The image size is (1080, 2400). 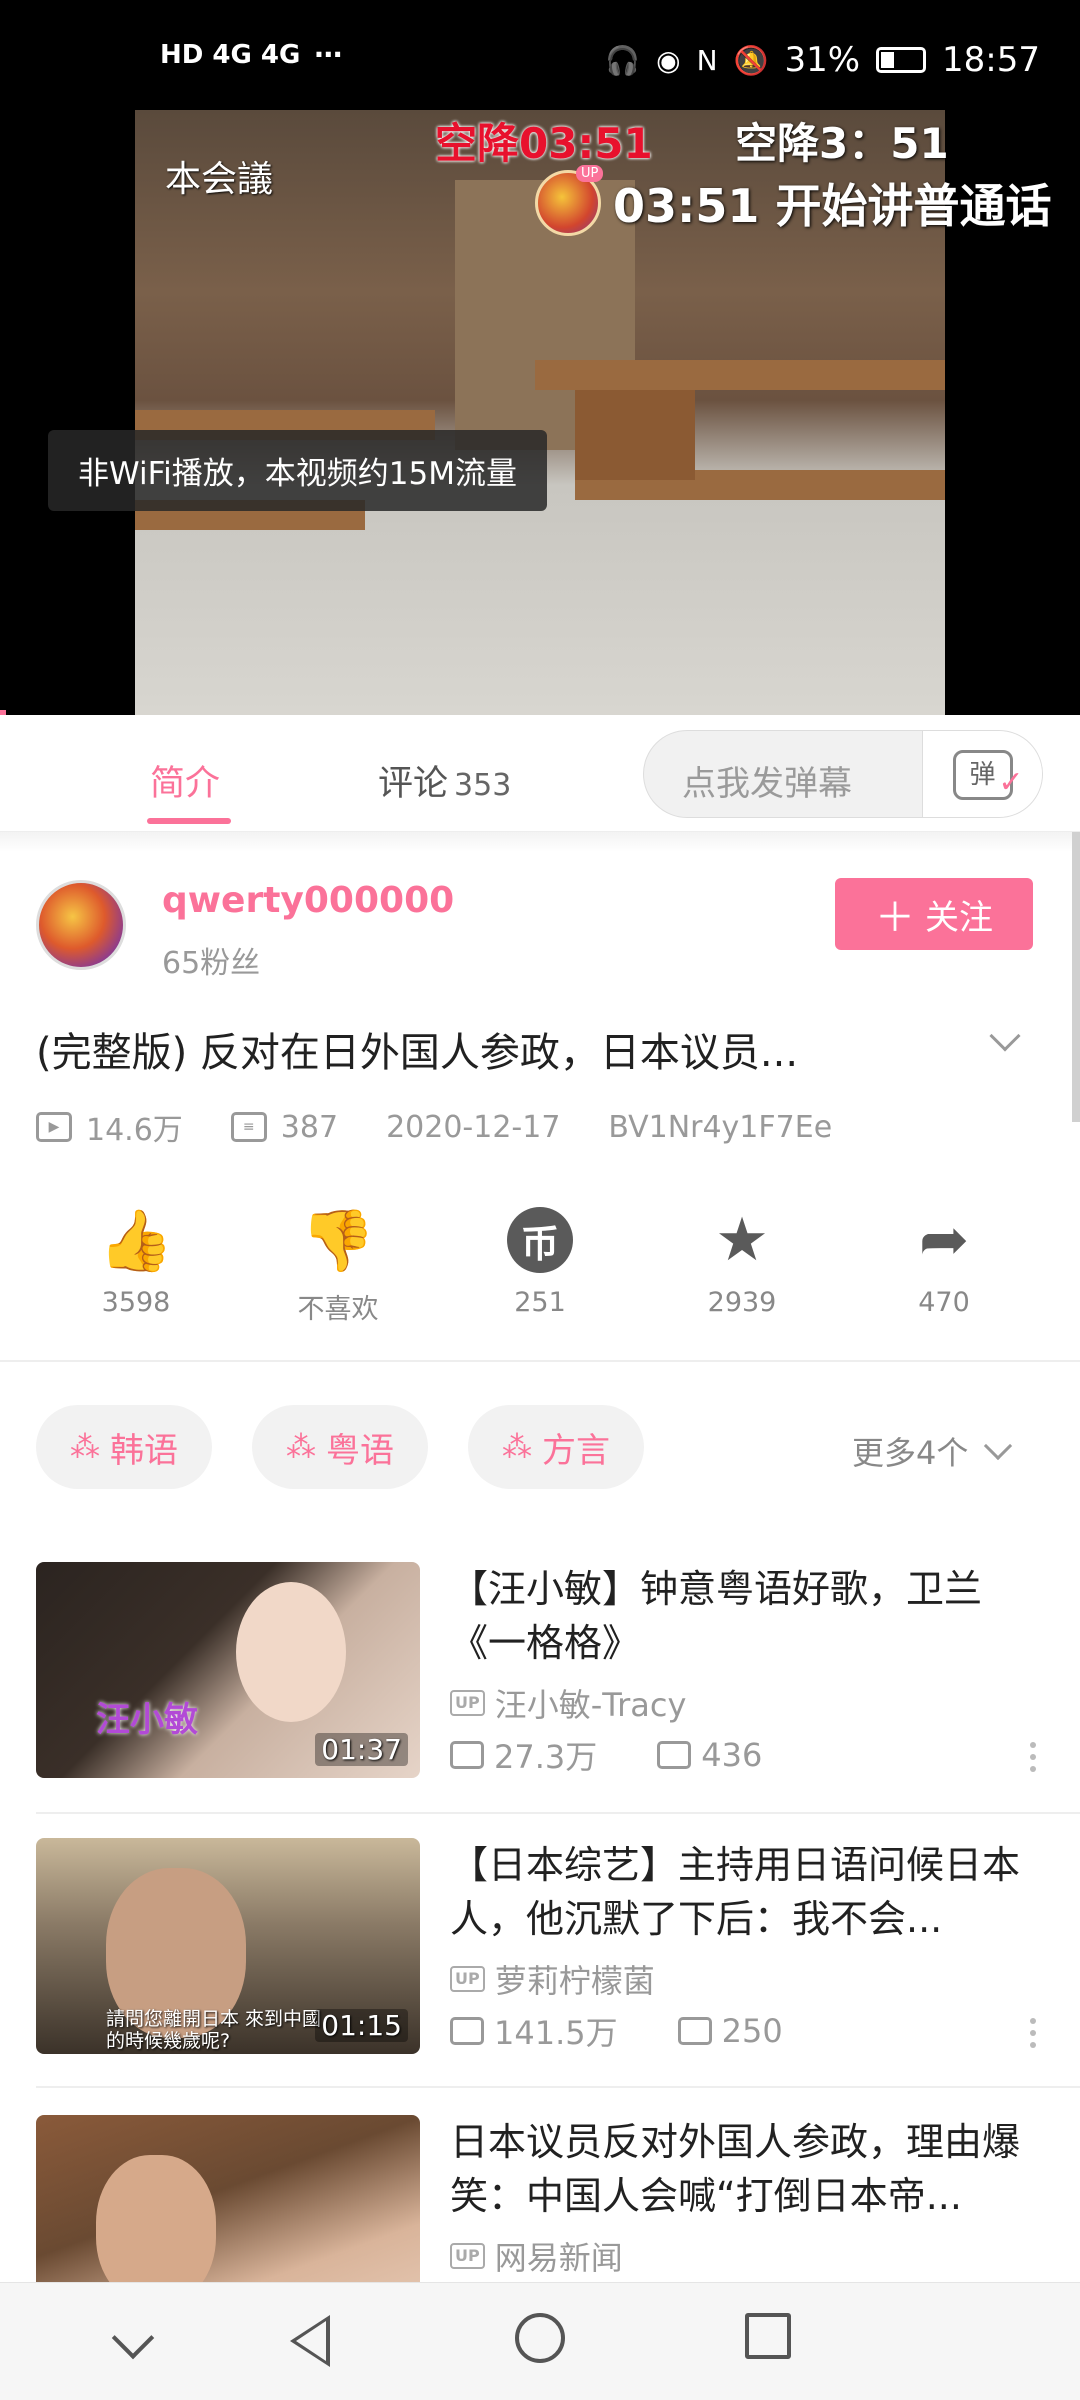 What do you see at coordinates (569, 200) in the screenshot?
I see `uploader-avatar-icon: UP` at bounding box center [569, 200].